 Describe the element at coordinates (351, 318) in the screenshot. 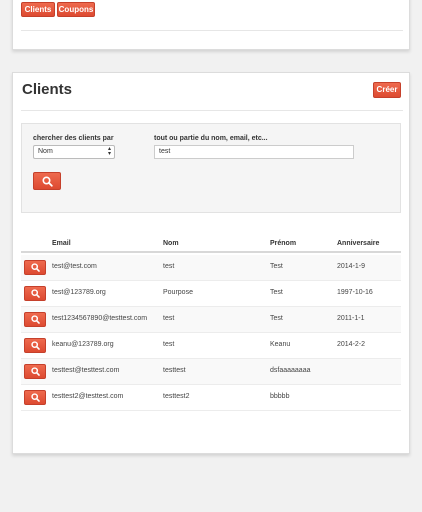

I see `cell-anniversaire: 2011-1-1` at that location.